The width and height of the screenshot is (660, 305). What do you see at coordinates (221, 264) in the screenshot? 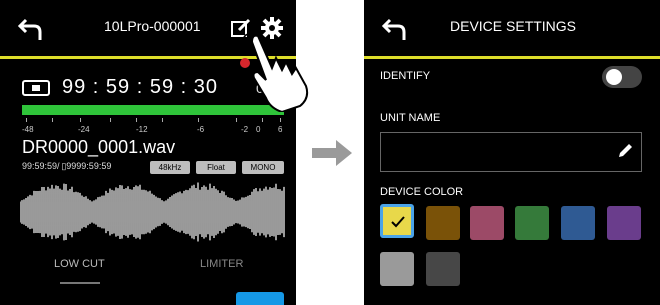
I see `limiter-button: LIMITER` at bounding box center [221, 264].